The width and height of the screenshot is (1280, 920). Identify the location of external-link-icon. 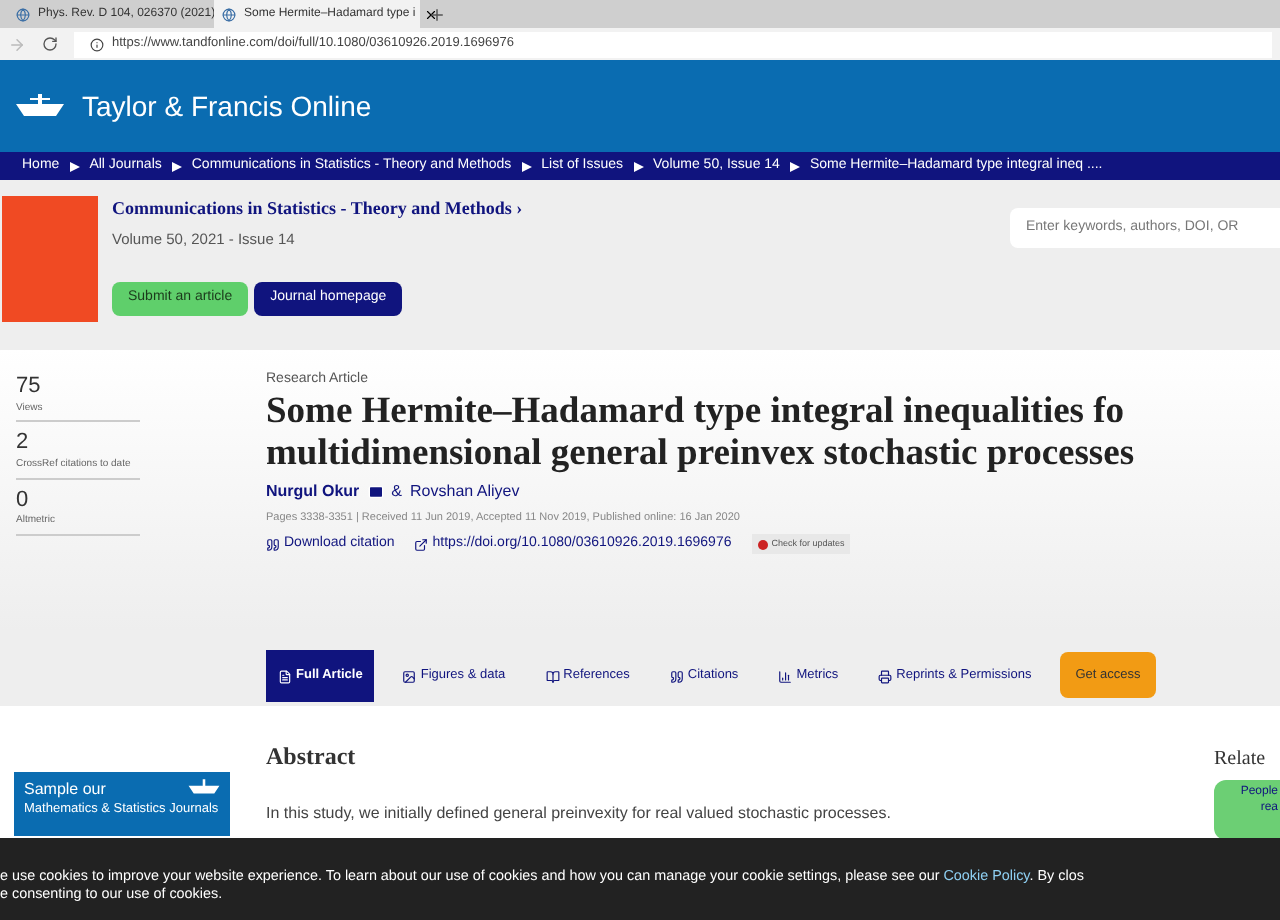
(421, 544).